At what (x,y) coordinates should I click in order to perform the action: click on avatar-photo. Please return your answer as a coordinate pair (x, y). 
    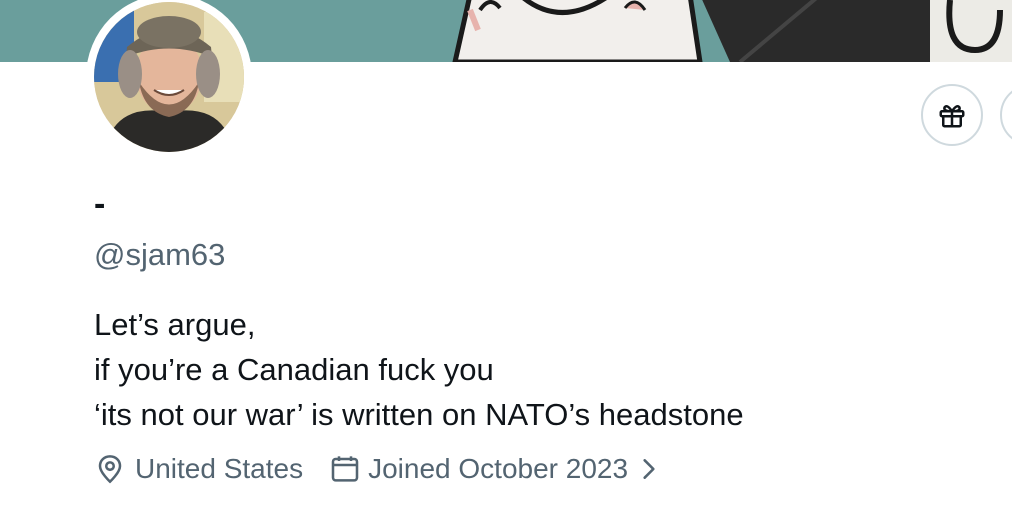
    Looking at the image, I should click on (169, 77).